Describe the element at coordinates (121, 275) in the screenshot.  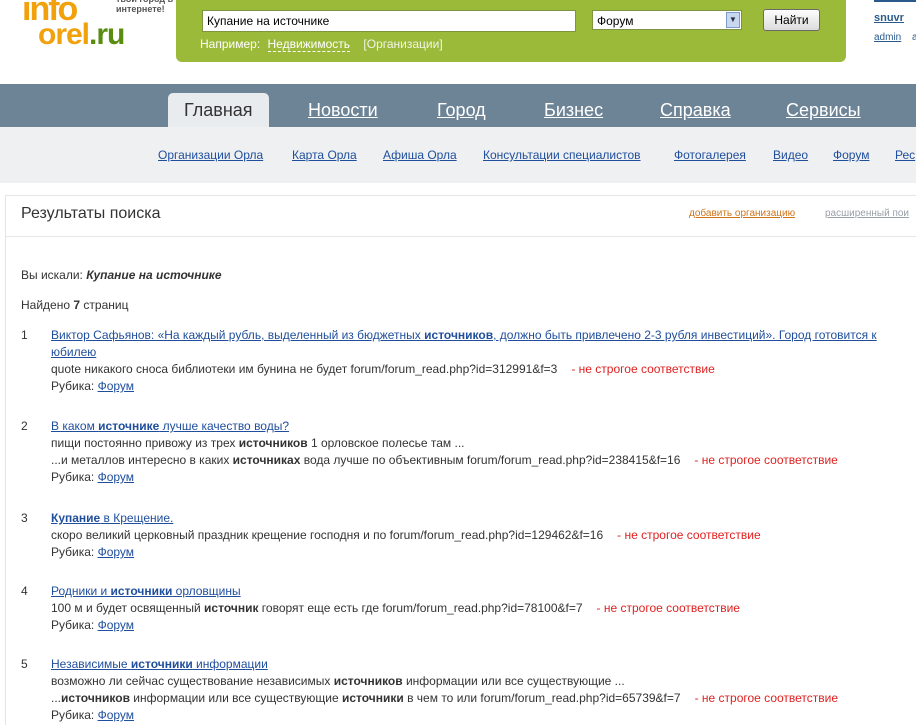
I see `query-summary: Вы искали: Купание на источнике` at that location.